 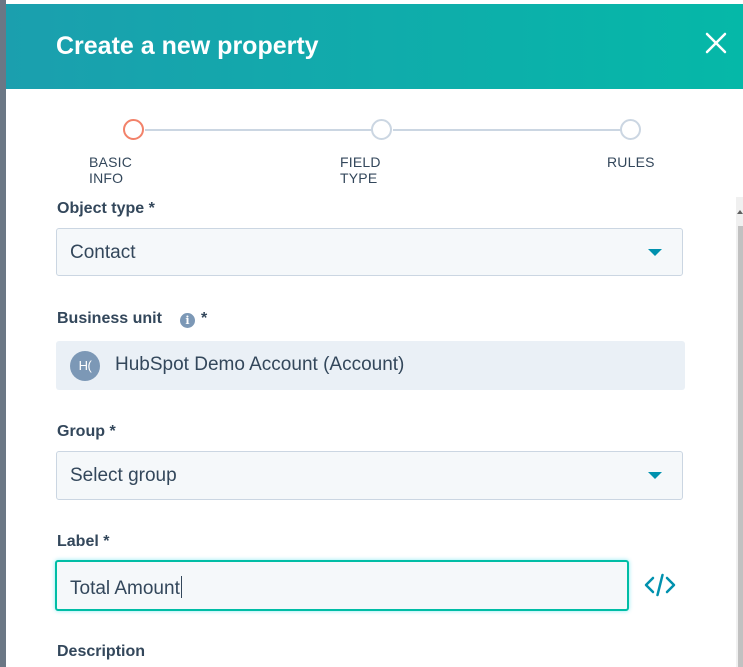 I want to click on avatar: H(, so click(x=85, y=366).